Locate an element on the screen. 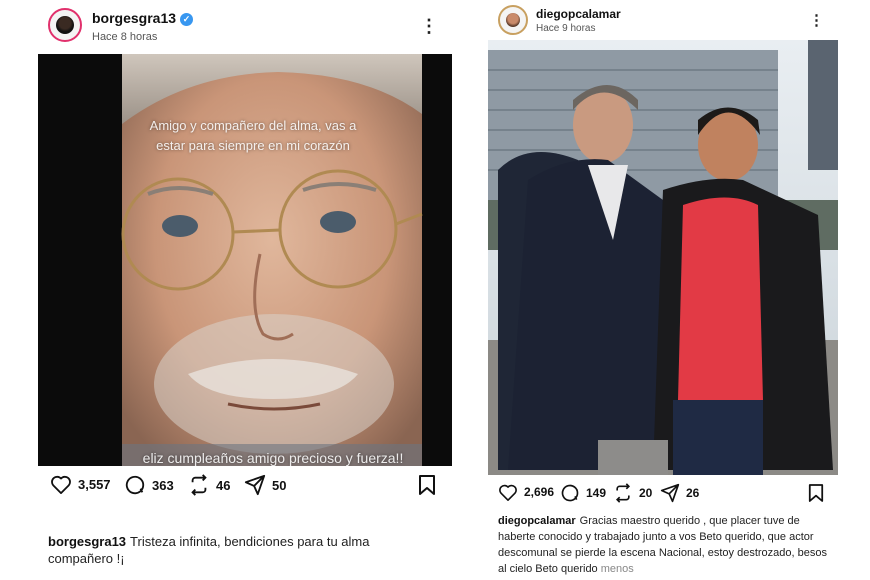 The width and height of the screenshot is (870, 580). caption-username: borgesgra13 is located at coordinates (87, 541).